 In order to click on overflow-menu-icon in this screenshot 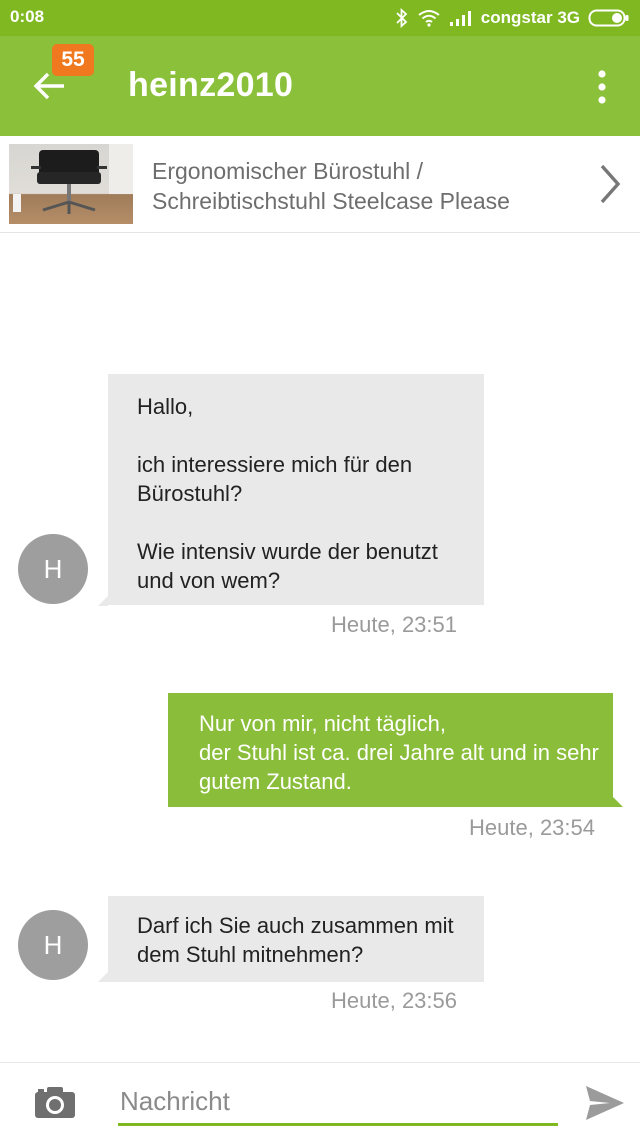, I will do `click(602, 87)`.